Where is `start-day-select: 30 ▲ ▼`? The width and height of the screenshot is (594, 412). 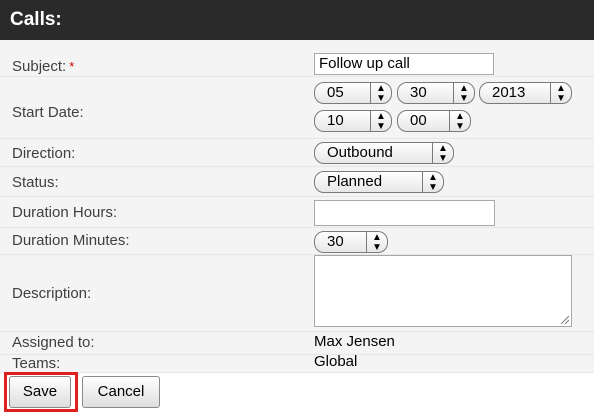
start-day-select: 30 ▲ ▼ is located at coordinates (436, 93).